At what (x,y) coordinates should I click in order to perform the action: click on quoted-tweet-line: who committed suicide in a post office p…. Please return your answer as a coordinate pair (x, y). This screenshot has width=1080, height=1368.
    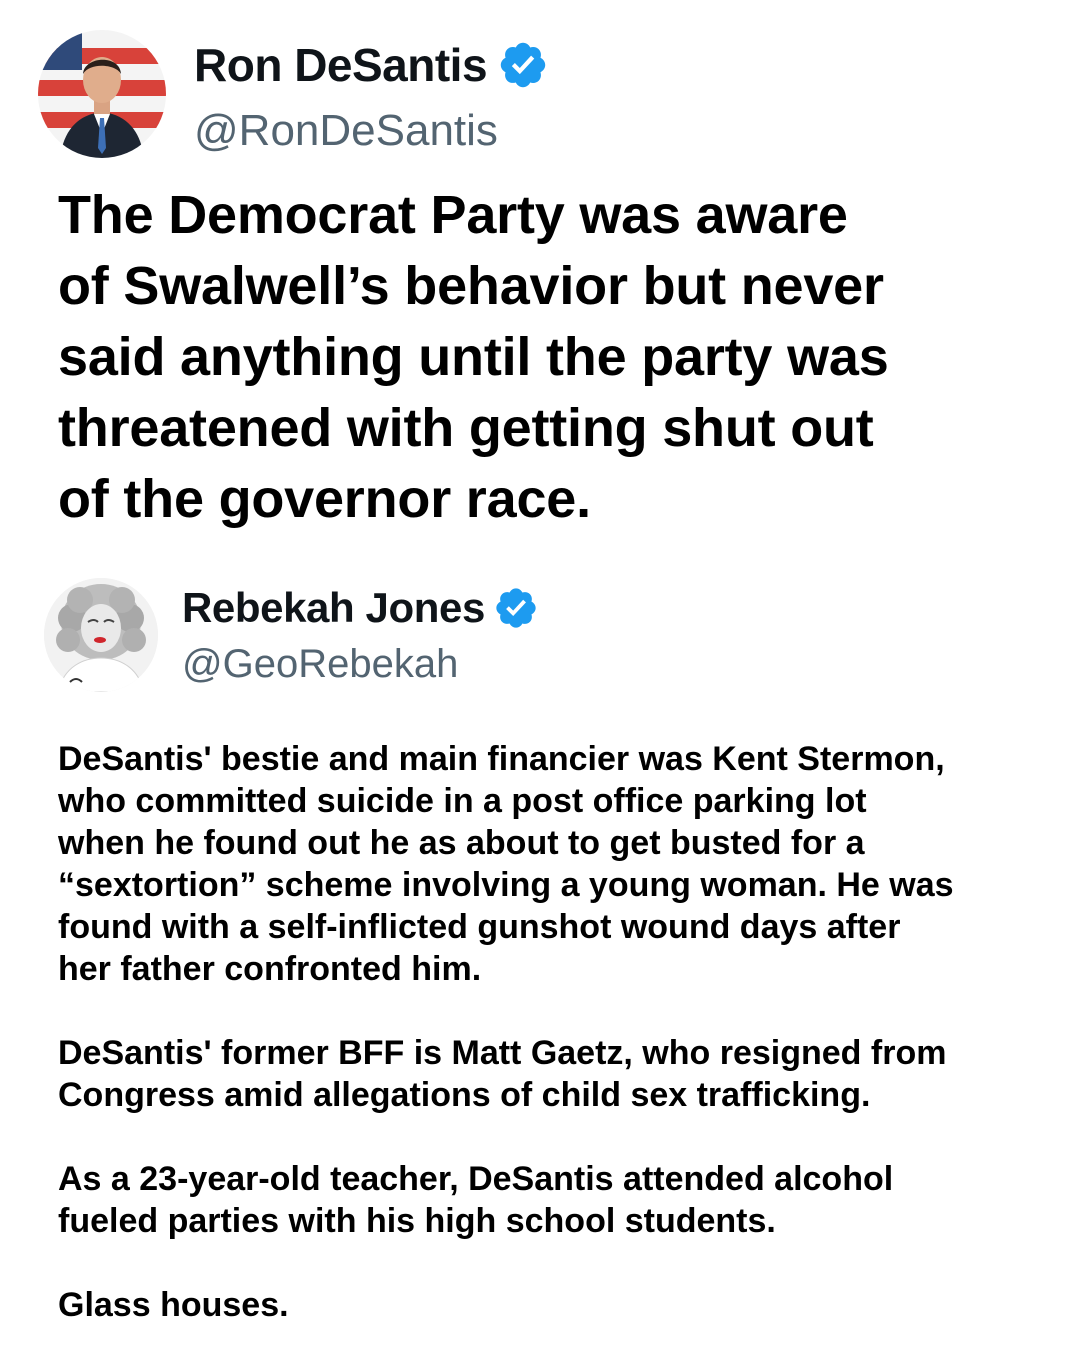
    Looking at the image, I should click on (462, 801).